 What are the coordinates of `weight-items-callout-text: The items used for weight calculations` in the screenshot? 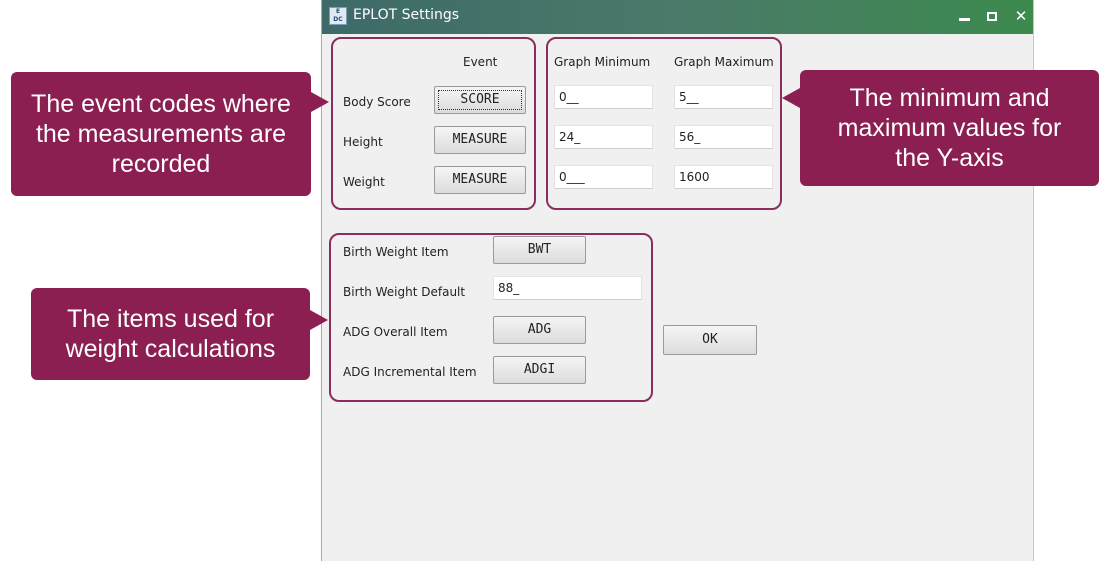 It's located at (170, 334).